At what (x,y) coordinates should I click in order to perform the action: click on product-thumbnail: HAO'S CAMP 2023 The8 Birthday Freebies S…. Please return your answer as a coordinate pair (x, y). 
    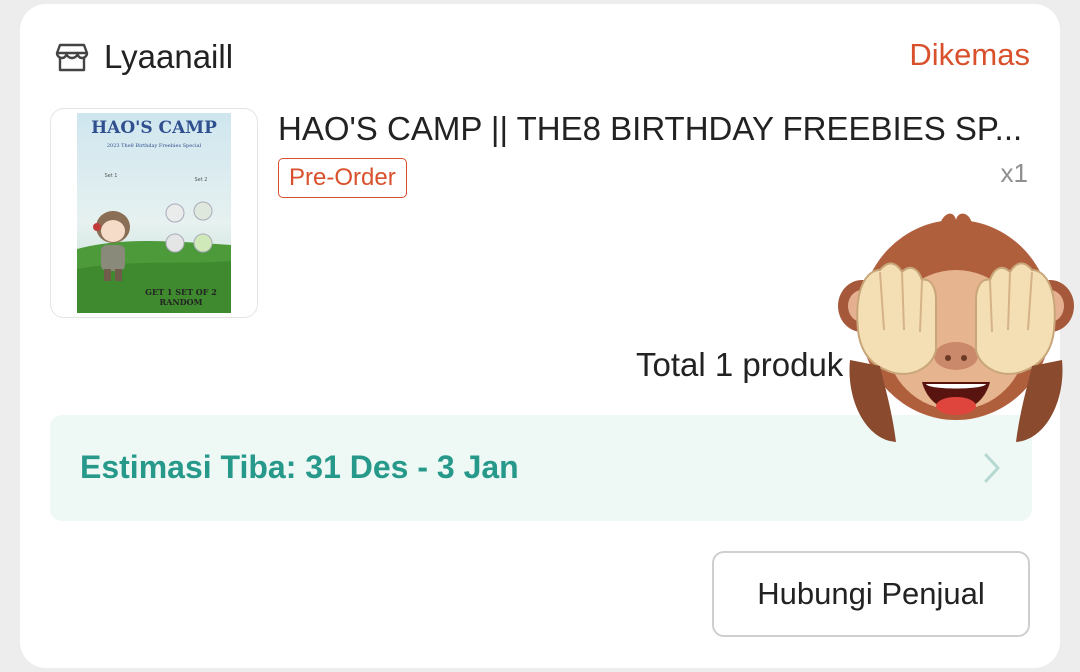
    Looking at the image, I should click on (154, 213).